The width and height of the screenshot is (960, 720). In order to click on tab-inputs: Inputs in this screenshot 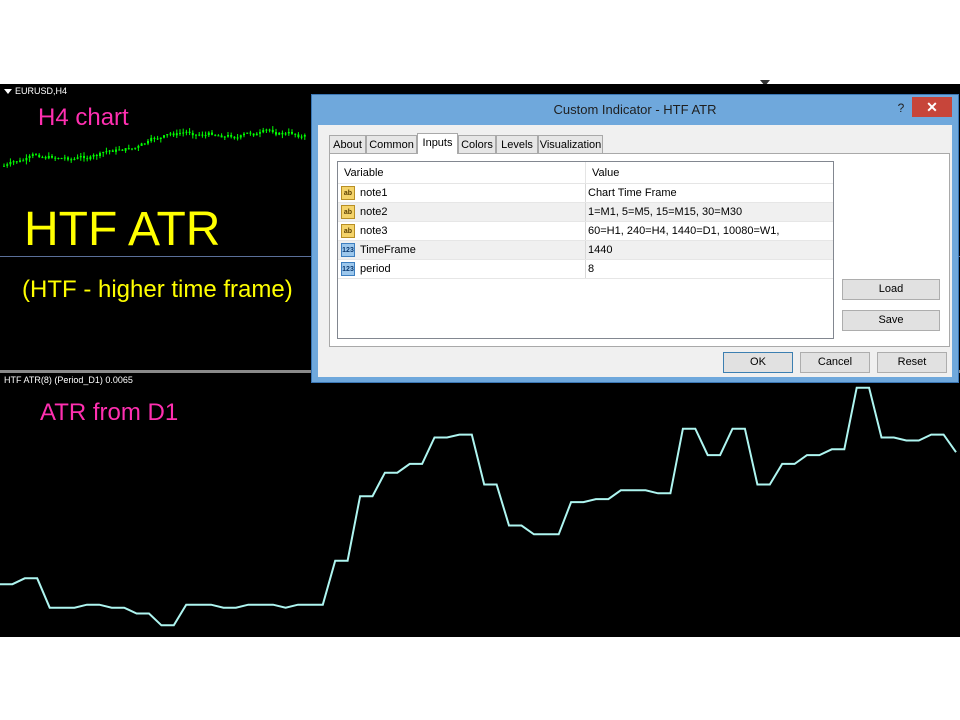, I will do `click(437, 143)`.